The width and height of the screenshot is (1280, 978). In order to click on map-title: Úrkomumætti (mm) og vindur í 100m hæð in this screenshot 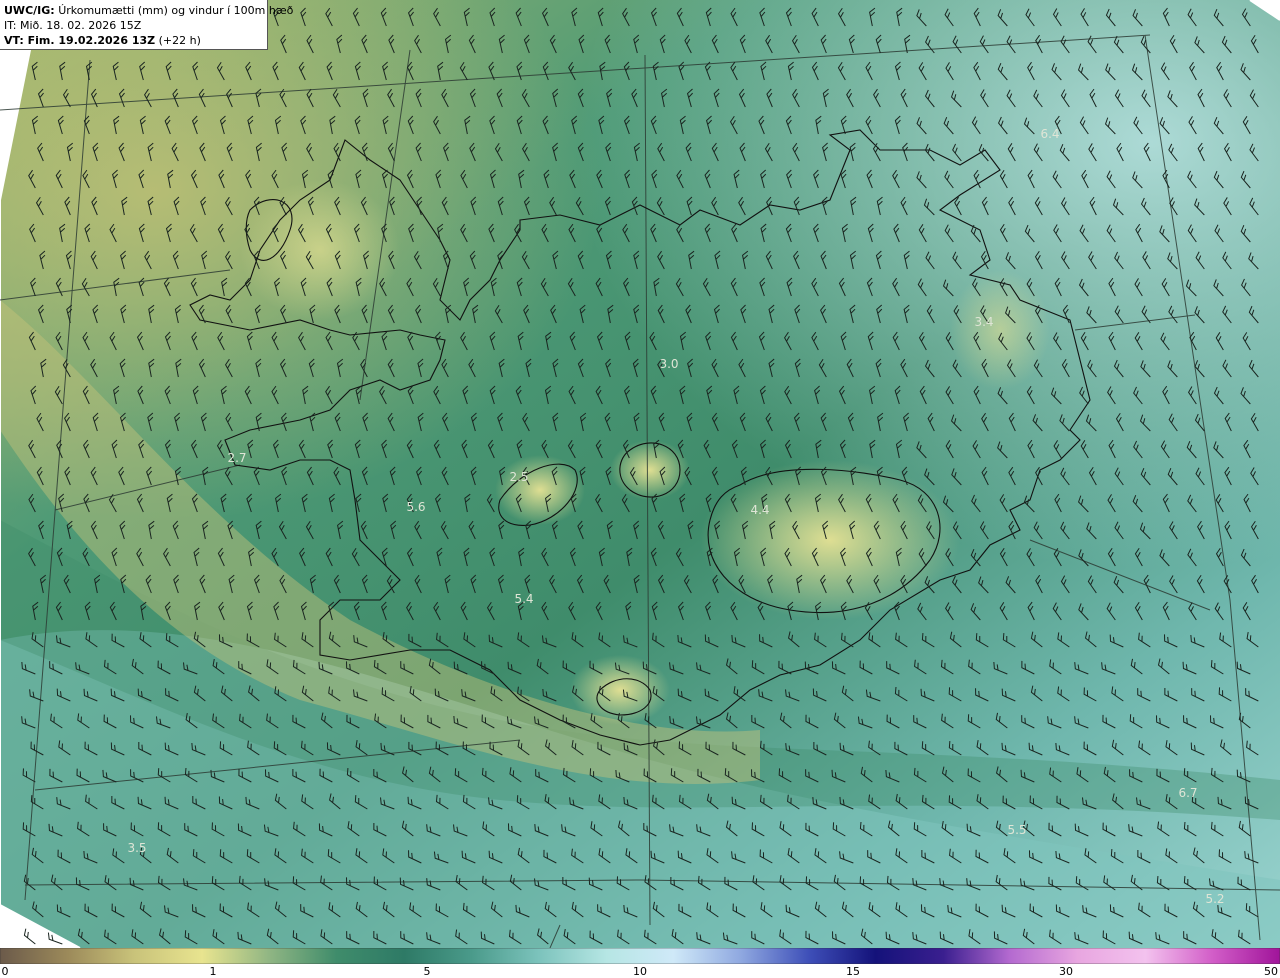, I will do `click(176, 10)`.